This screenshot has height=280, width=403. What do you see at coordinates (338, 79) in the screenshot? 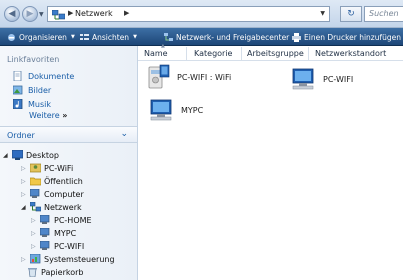
I see `item-label: PC-WIFI` at bounding box center [338, 79].